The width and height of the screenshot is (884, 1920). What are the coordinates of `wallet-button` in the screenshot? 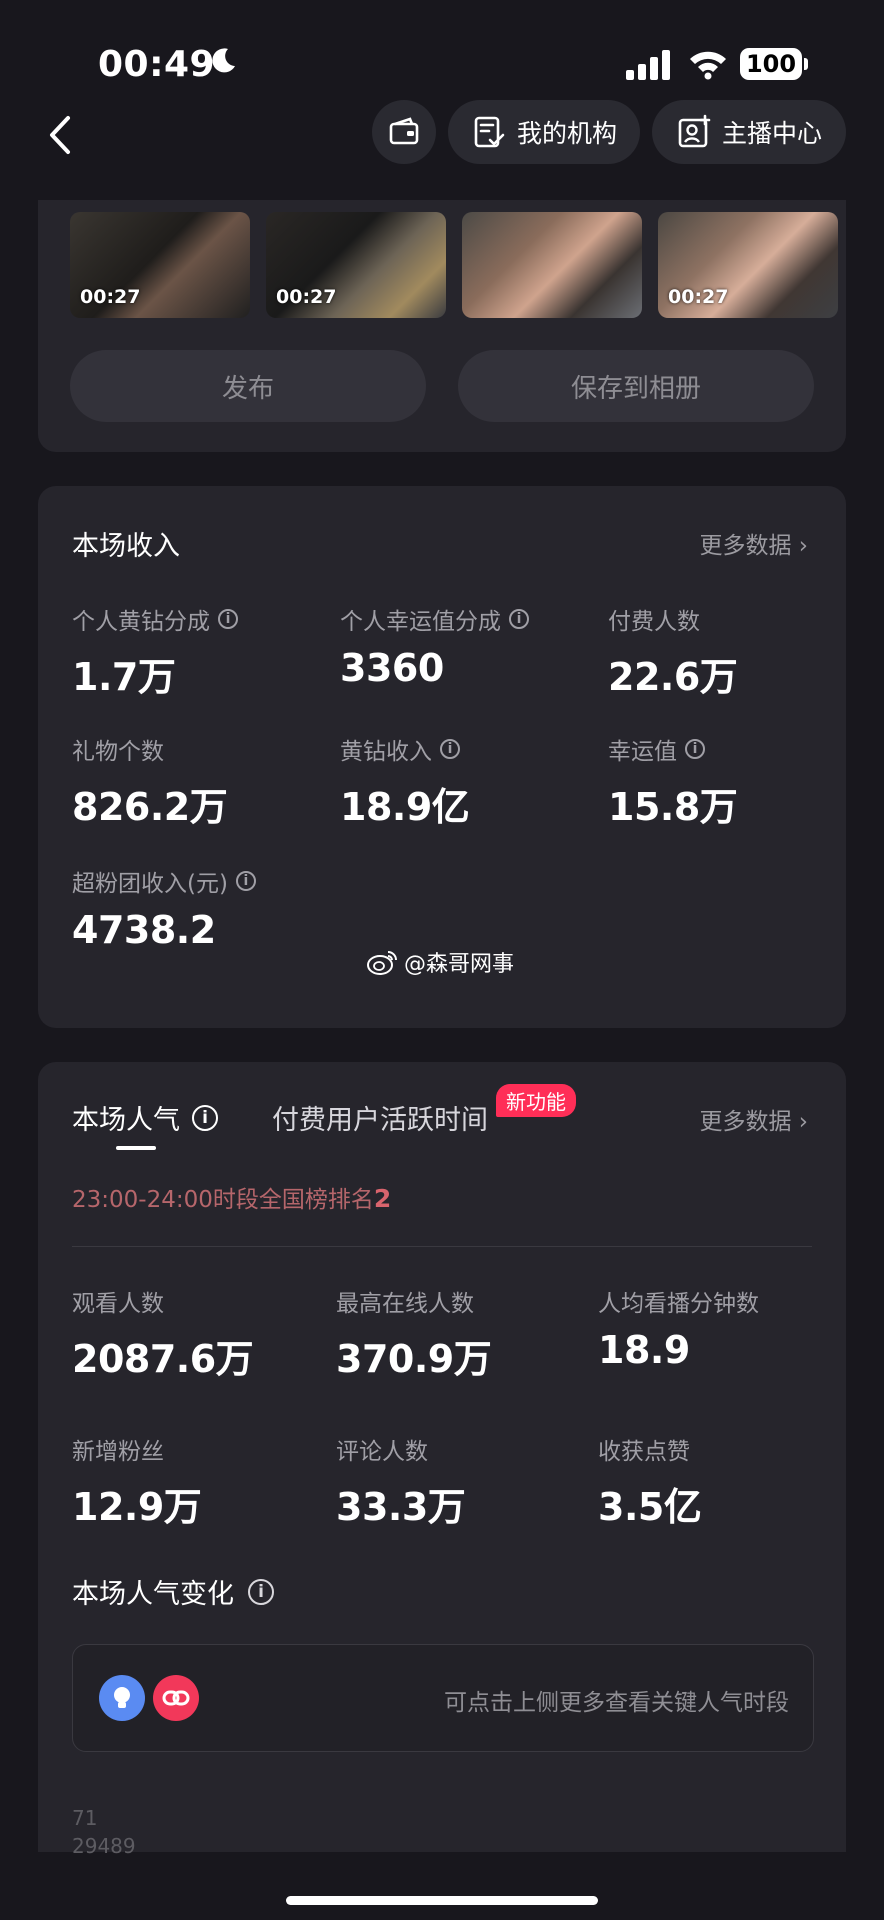 It's located at (404, 132).